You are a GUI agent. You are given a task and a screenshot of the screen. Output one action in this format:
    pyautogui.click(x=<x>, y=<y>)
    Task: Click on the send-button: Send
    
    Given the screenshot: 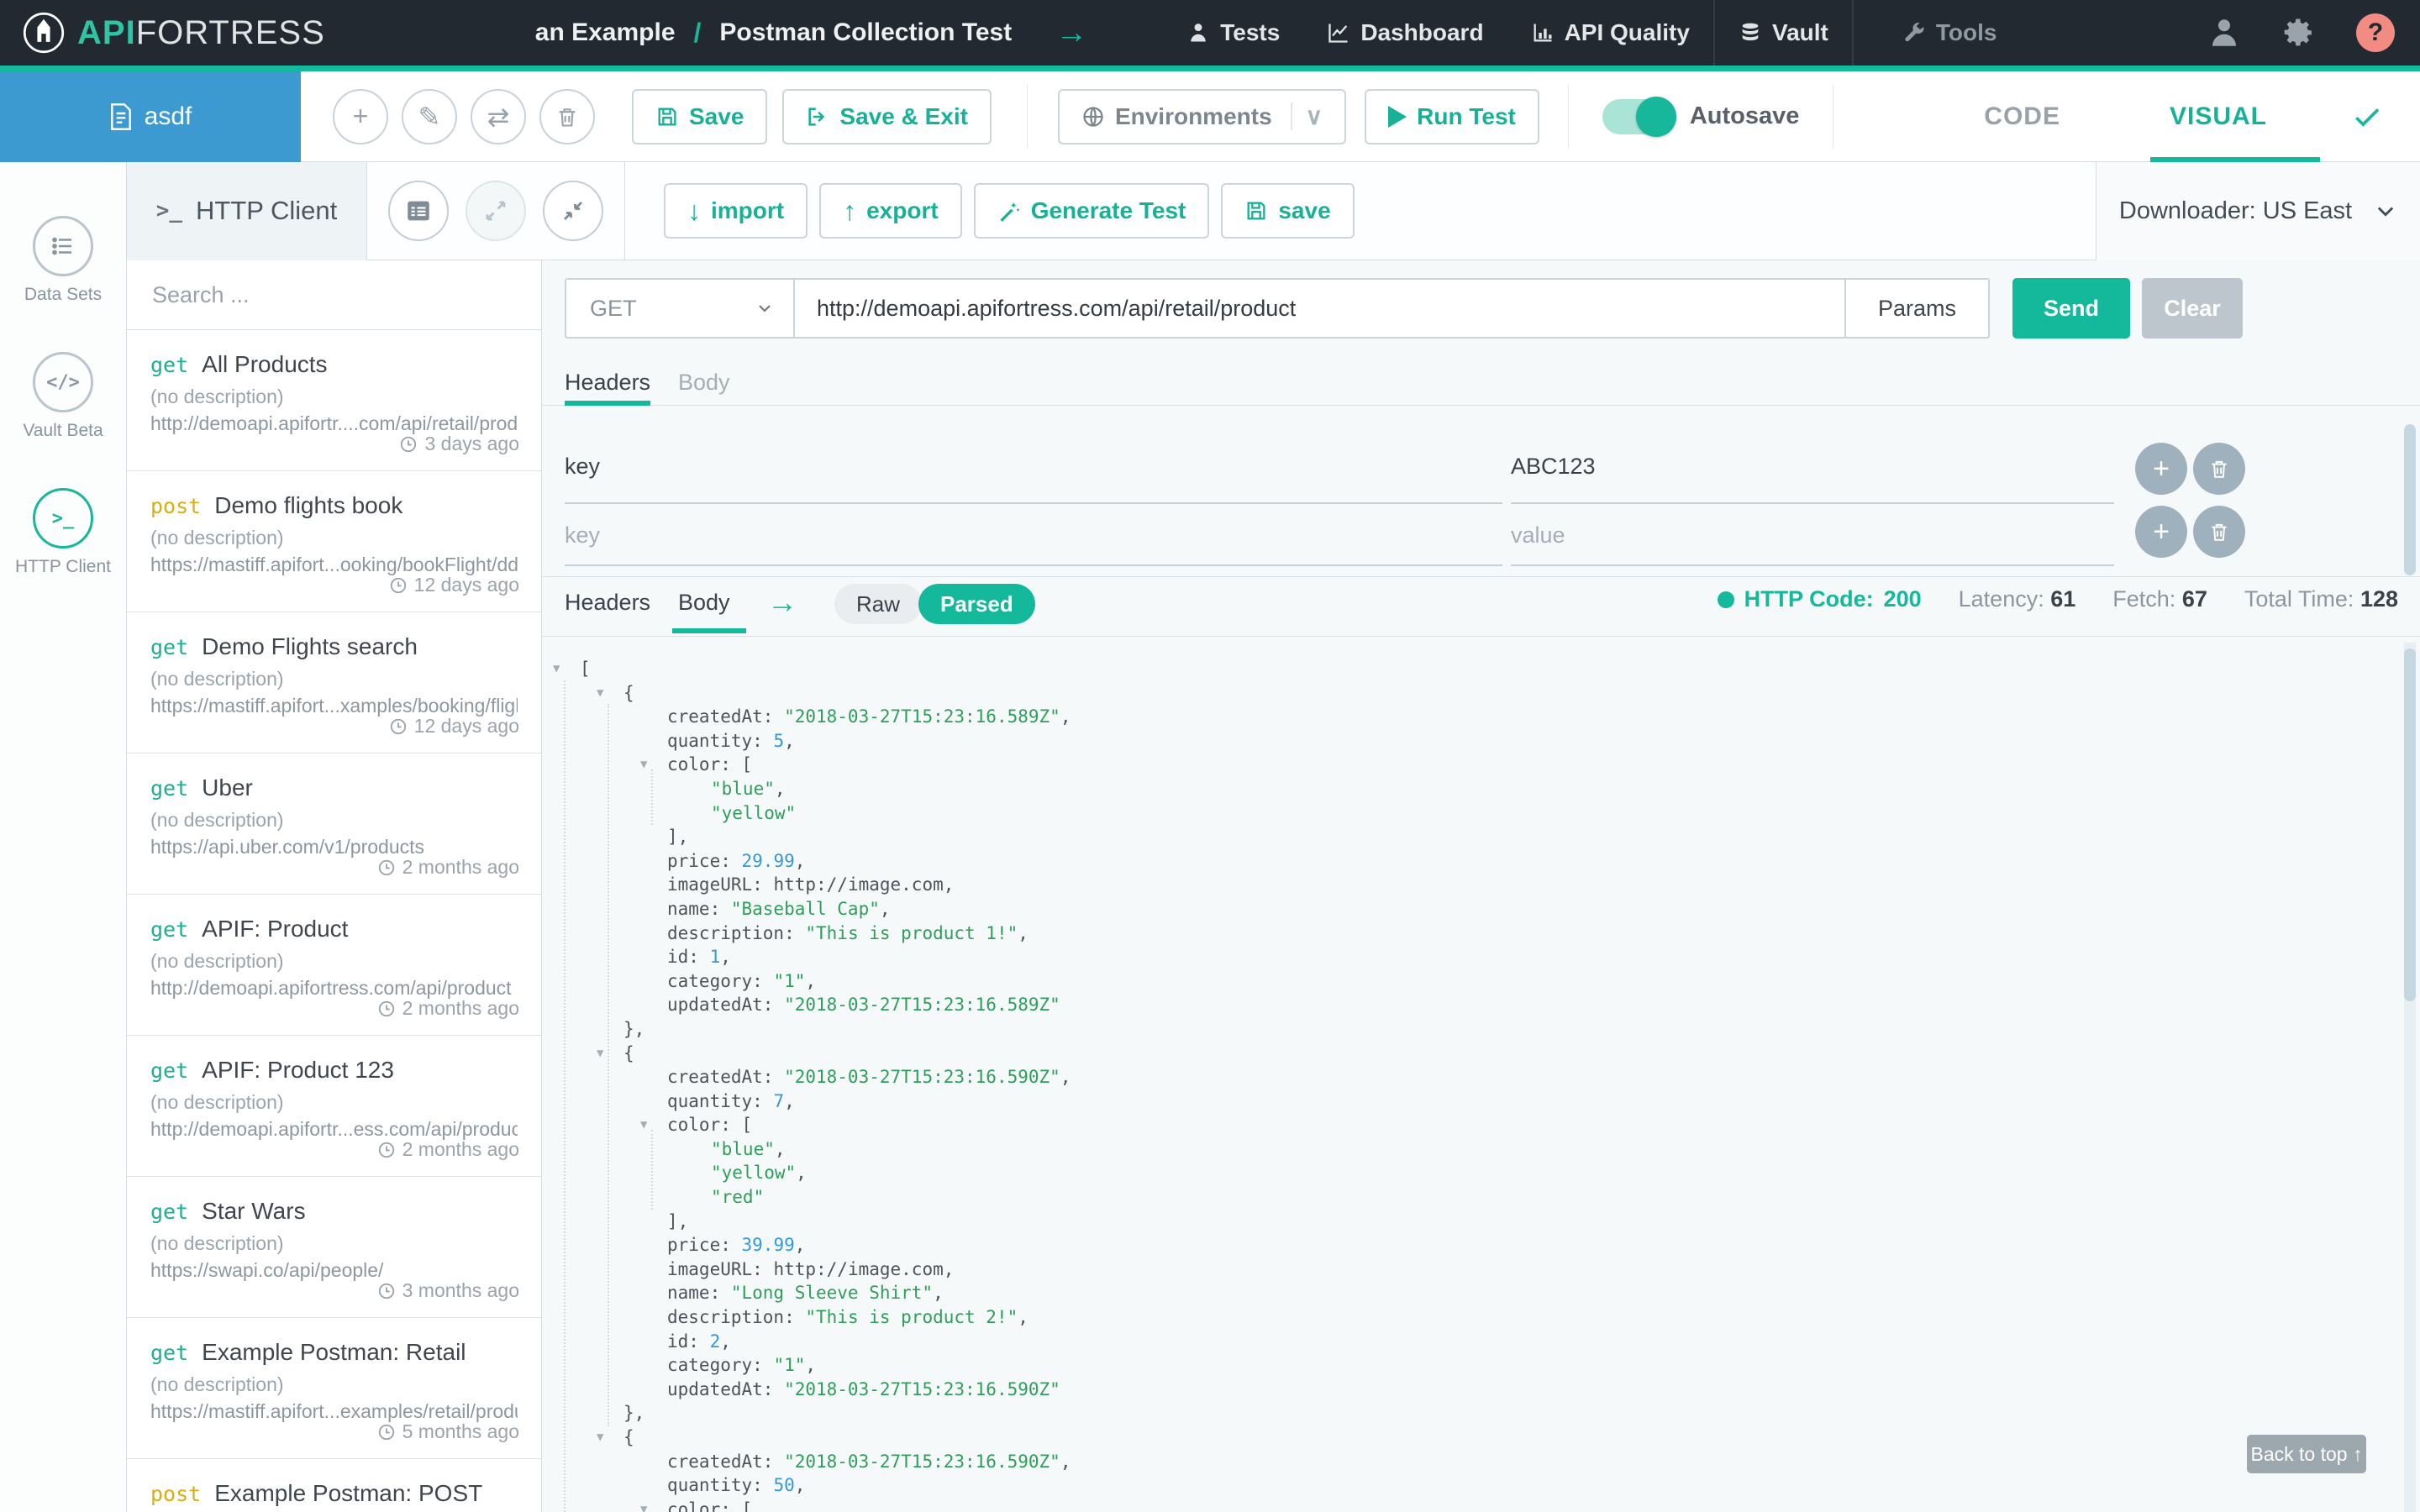 What is the action you would take?
    pyautogui.click(x=2071, y=308)
    